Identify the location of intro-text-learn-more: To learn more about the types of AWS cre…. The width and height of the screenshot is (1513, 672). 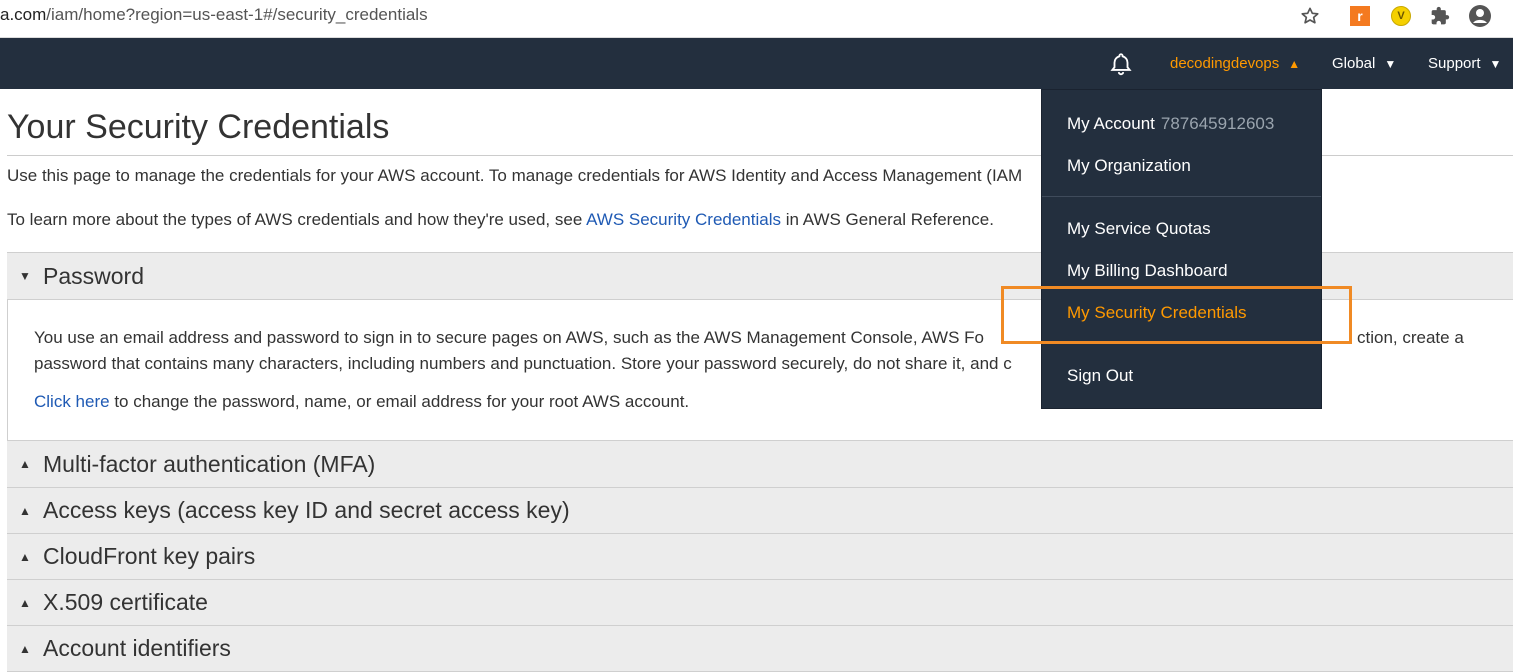
(500, 220).